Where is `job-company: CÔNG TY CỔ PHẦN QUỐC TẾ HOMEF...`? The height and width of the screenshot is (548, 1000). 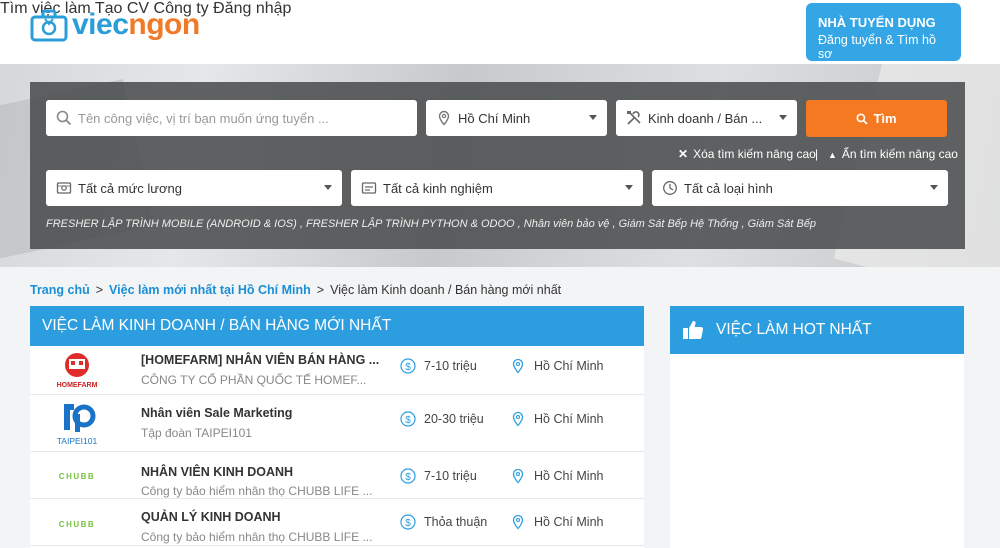 job-company: CÔNG TY CỔ PHẦN QUỐC TẾ HOMEF... is located at coordinates (253, 380).